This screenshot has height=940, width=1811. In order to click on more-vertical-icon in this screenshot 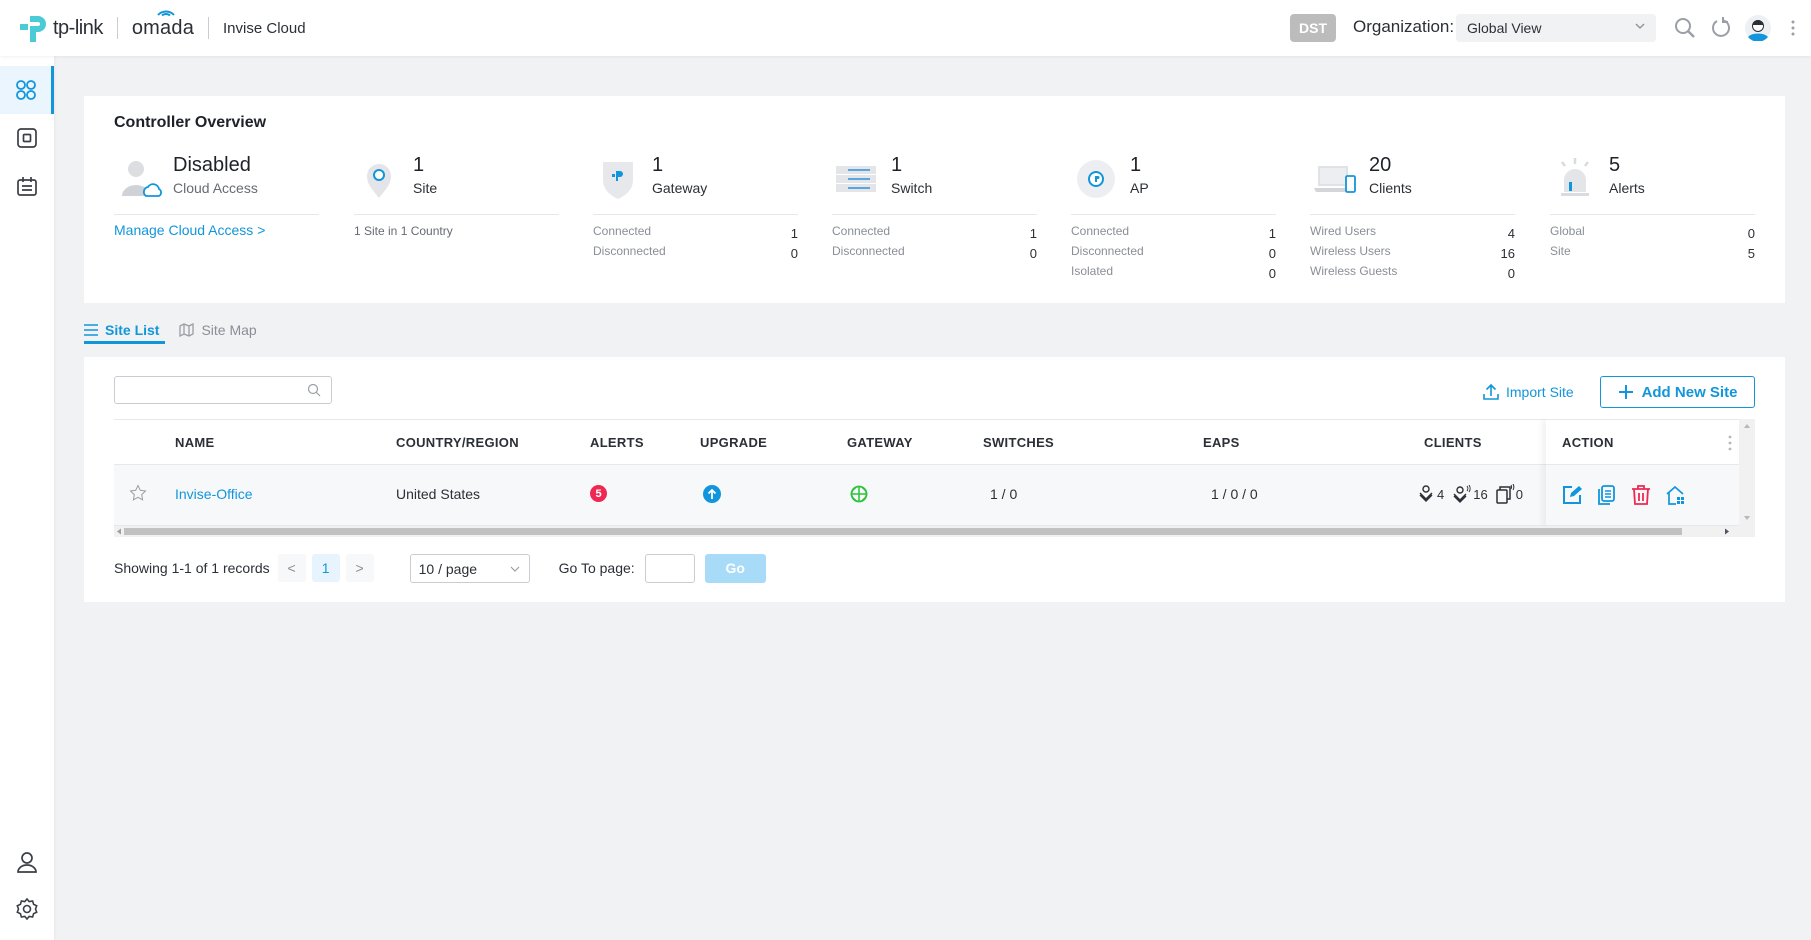, I will do `click(1793, 28)`.